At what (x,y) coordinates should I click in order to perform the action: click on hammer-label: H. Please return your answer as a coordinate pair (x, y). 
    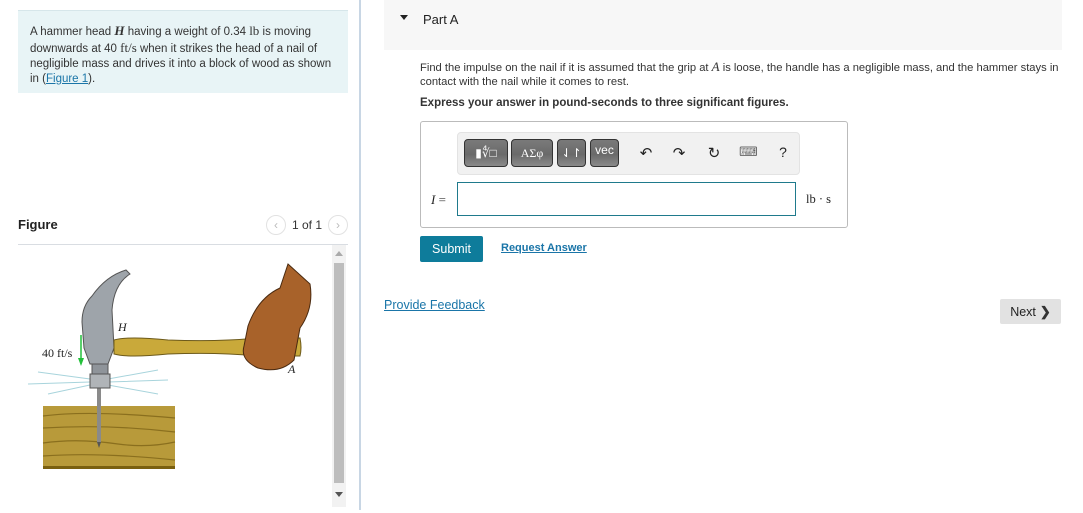
    Looking at the image, I should click on (122, 327).